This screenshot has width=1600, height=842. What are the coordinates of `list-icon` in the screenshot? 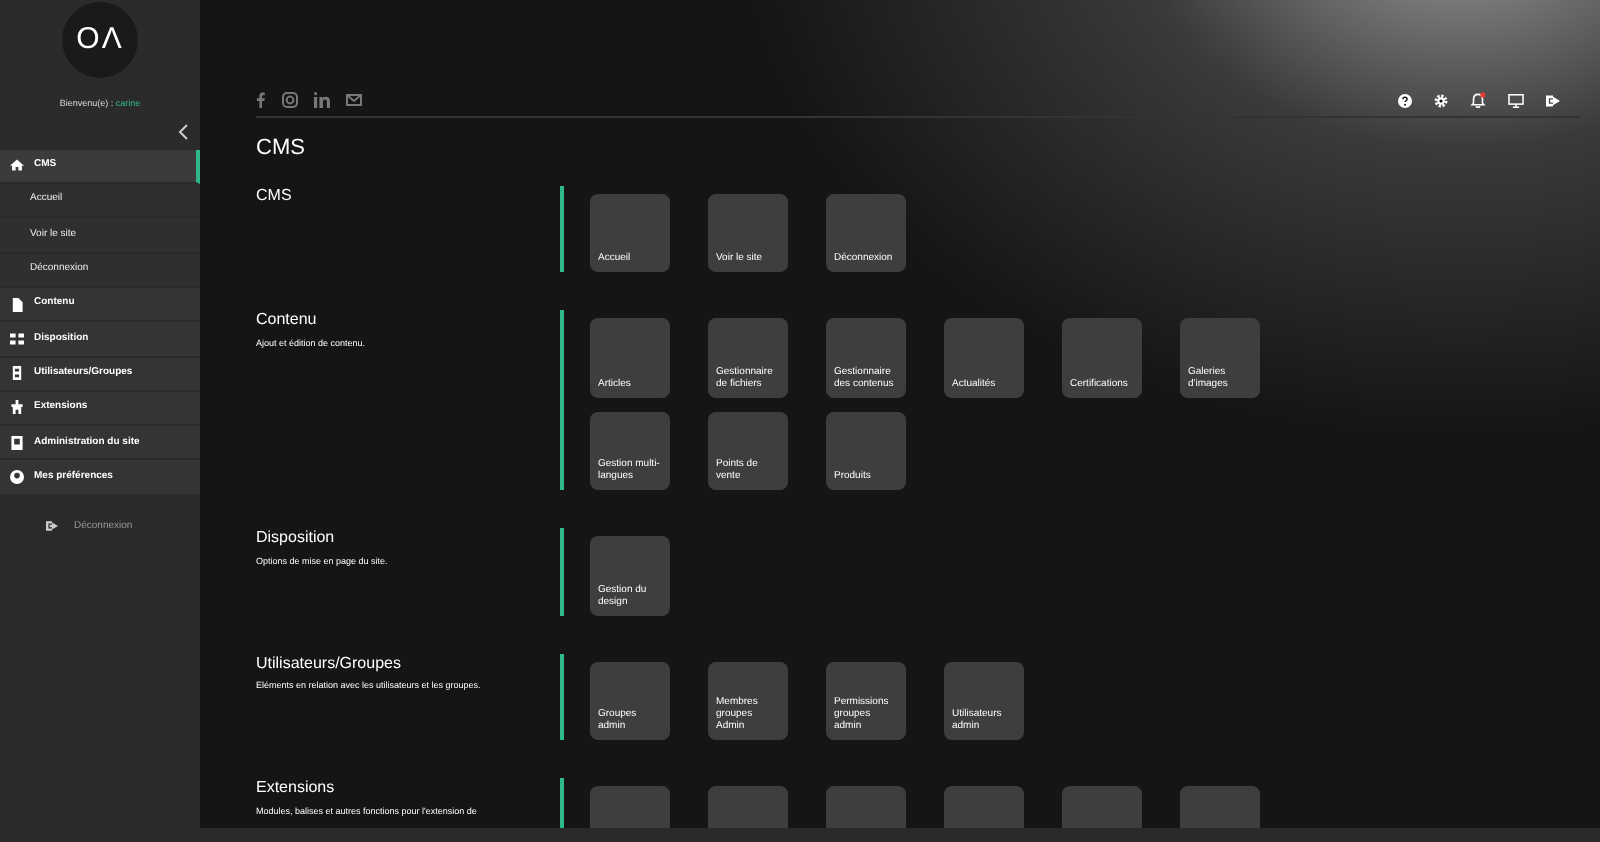 It's located at (17, 373).